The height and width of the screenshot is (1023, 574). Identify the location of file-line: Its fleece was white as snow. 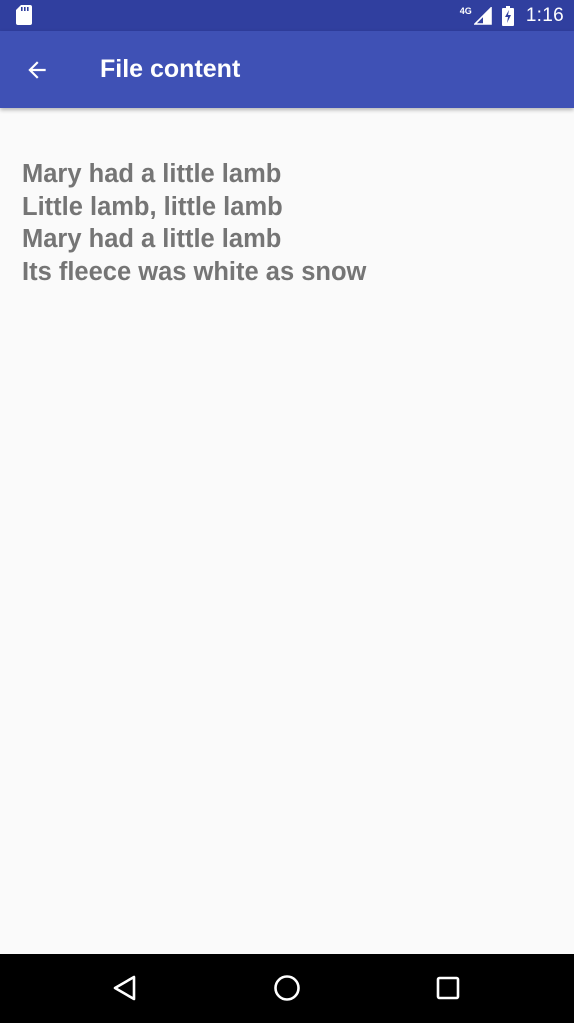
(194, 271).